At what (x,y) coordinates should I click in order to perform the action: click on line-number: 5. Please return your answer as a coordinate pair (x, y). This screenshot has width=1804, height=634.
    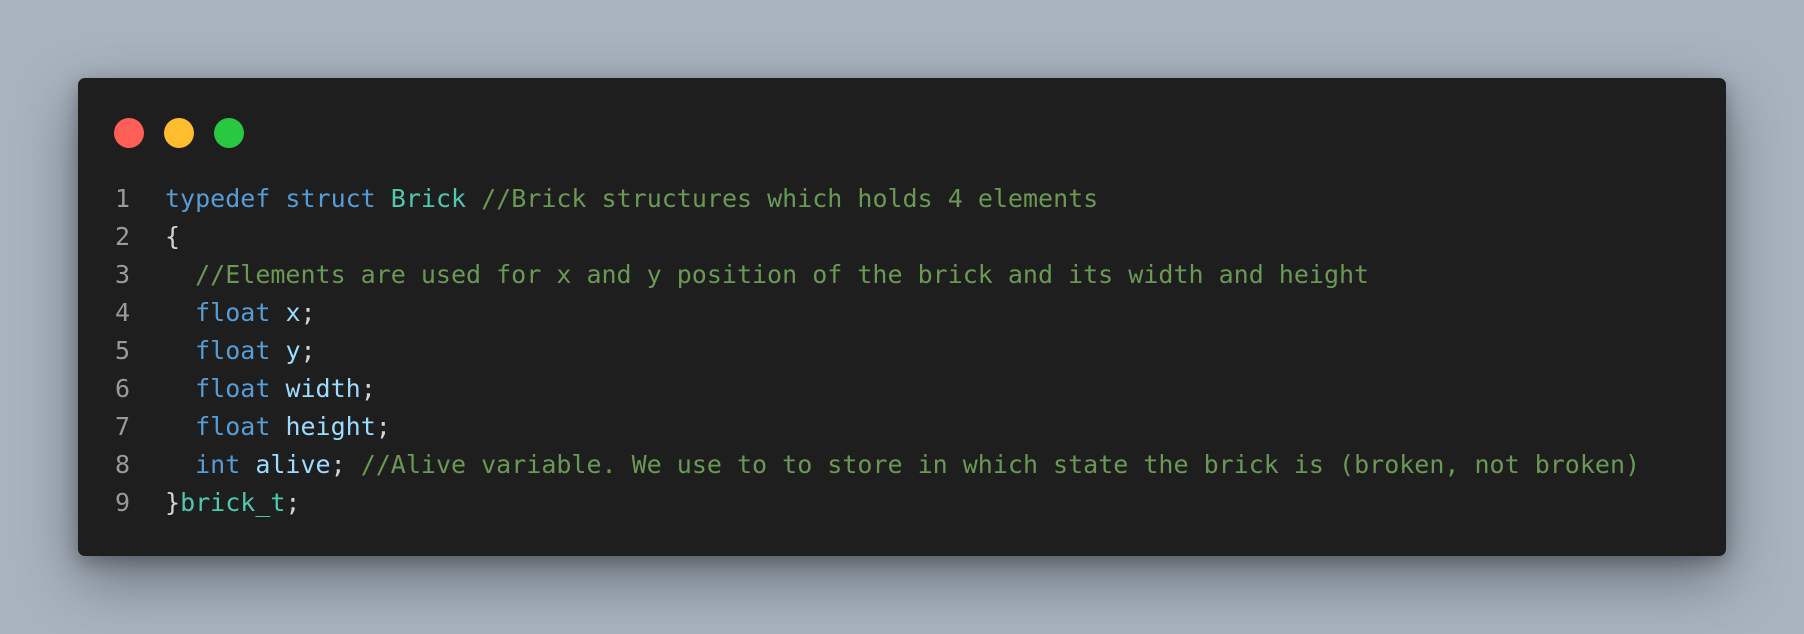
    Looking at the image, I should click on (122, 350).